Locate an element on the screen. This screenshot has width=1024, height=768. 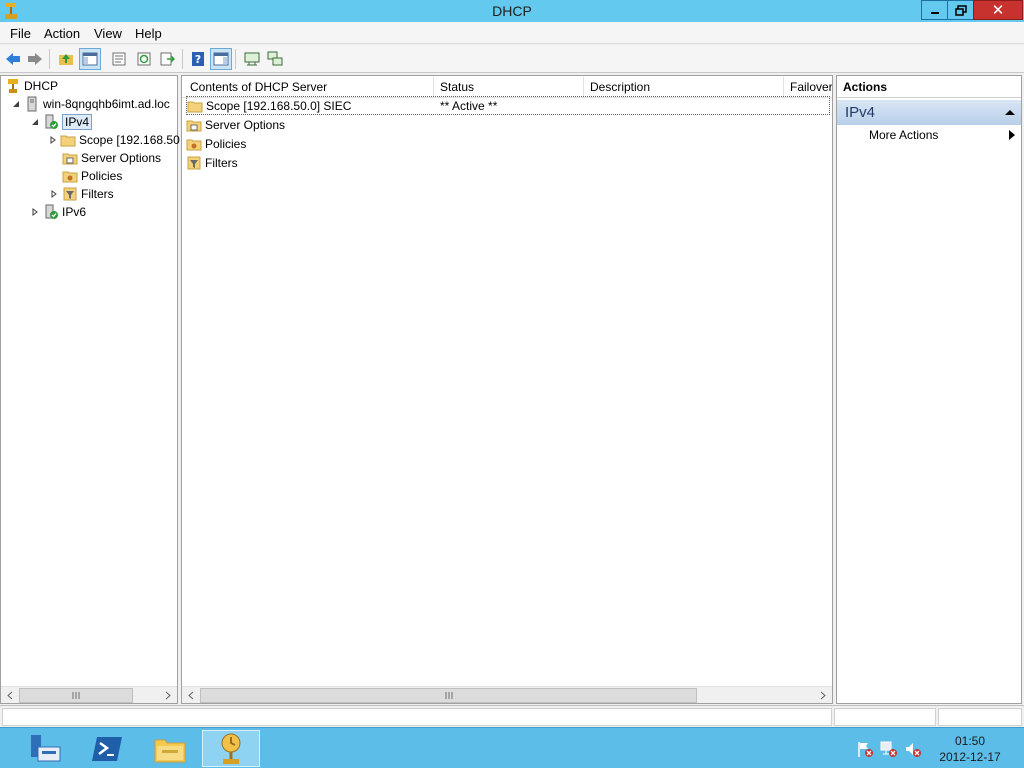
server-icon is located at coordinates (32, 104).